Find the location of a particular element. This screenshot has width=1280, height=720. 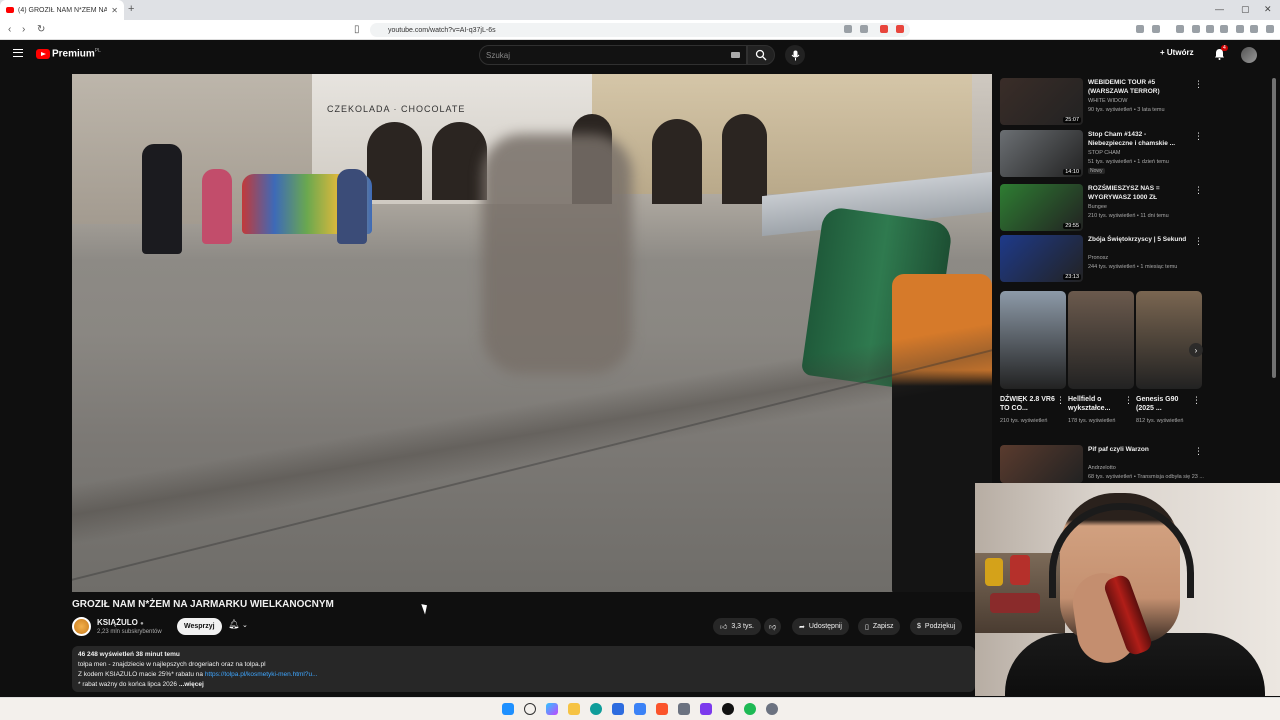

recommendation-thumbnail: 25:07 is located at coordinates (1041, 101).